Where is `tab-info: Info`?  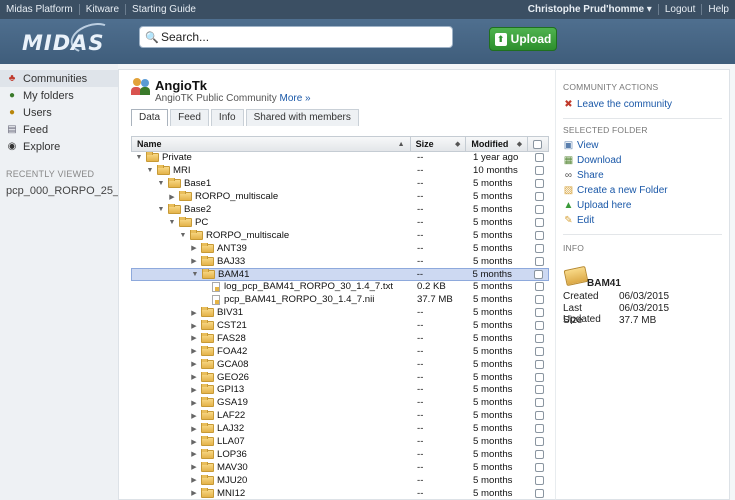 tab-info: Info is located at coordinates (227, 117).